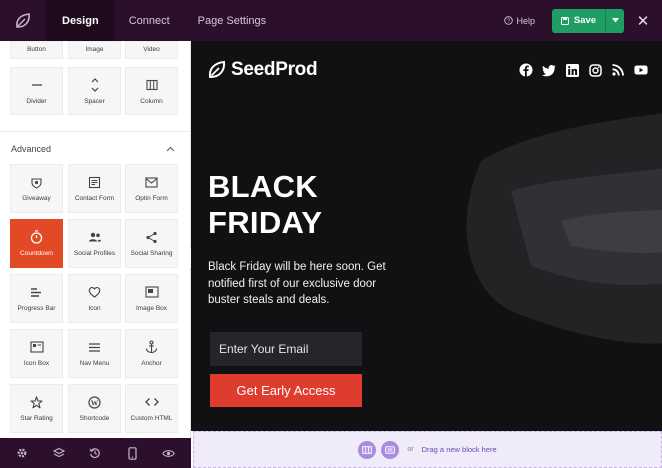 Image resolution: width=662 pixels, height=468 pixels. I want to click on anchor-icon, so click(152, 347).